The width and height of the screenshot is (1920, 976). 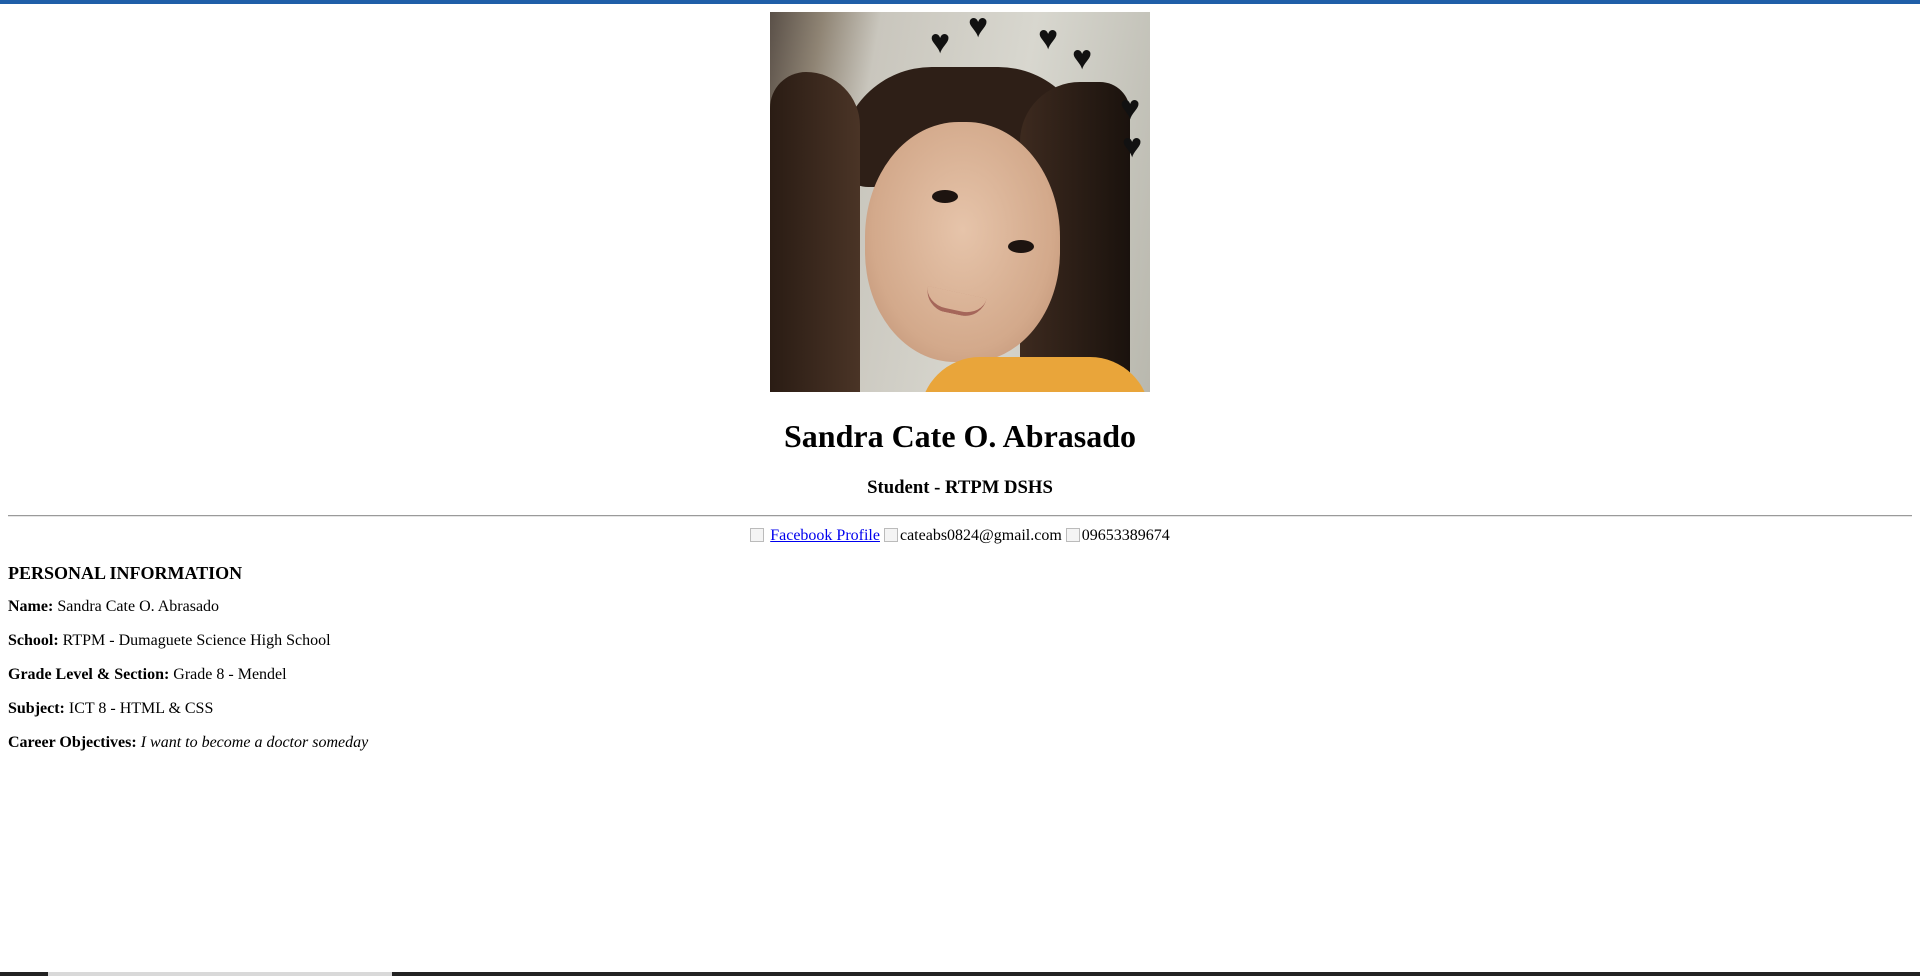 I want to click on info-row-subject: Subject: ICT 8 - HTML & CSS, so click(x=111, y=708).